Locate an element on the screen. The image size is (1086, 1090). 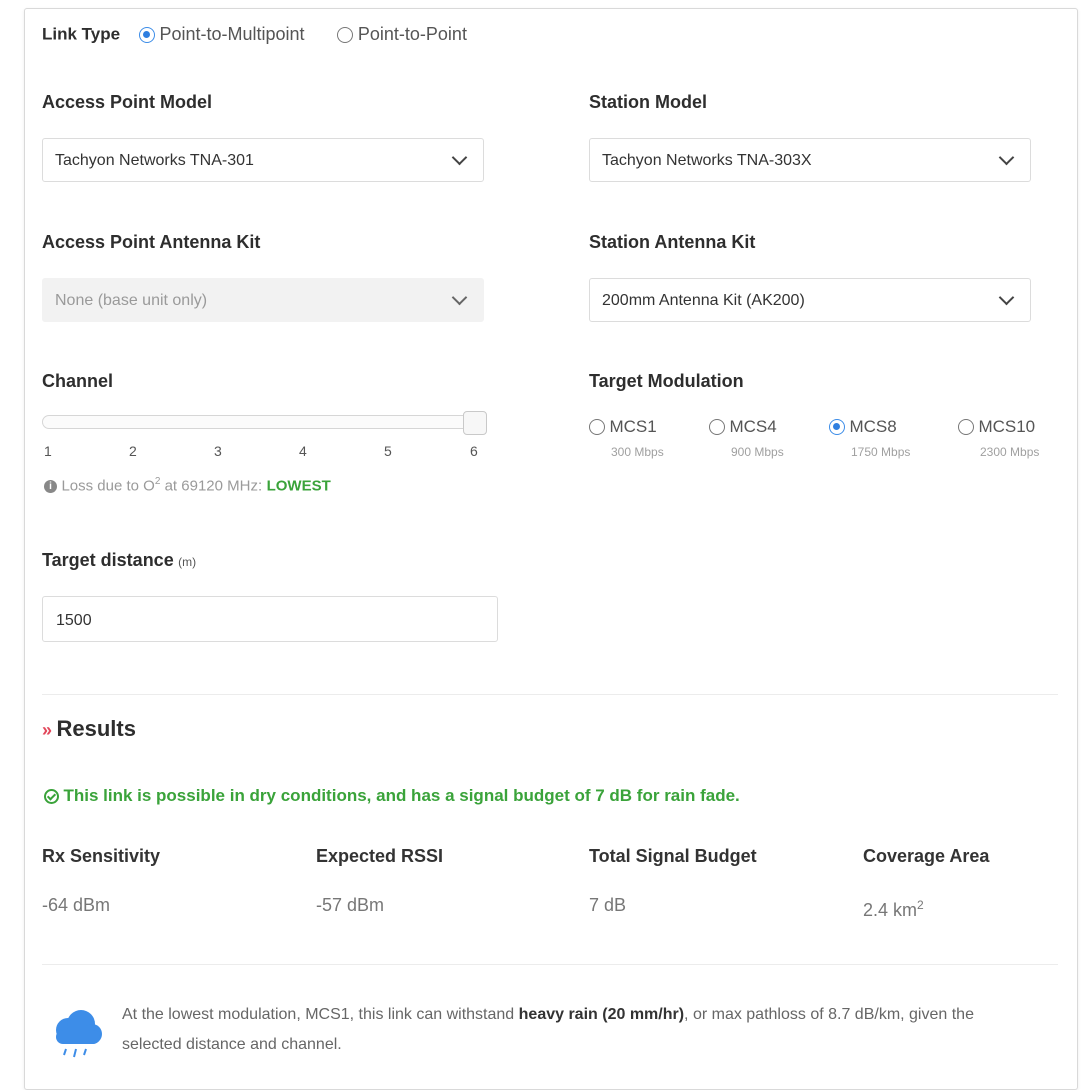
mcs10-rate: 2300 Mbps is located at coordinates (1010, 452).